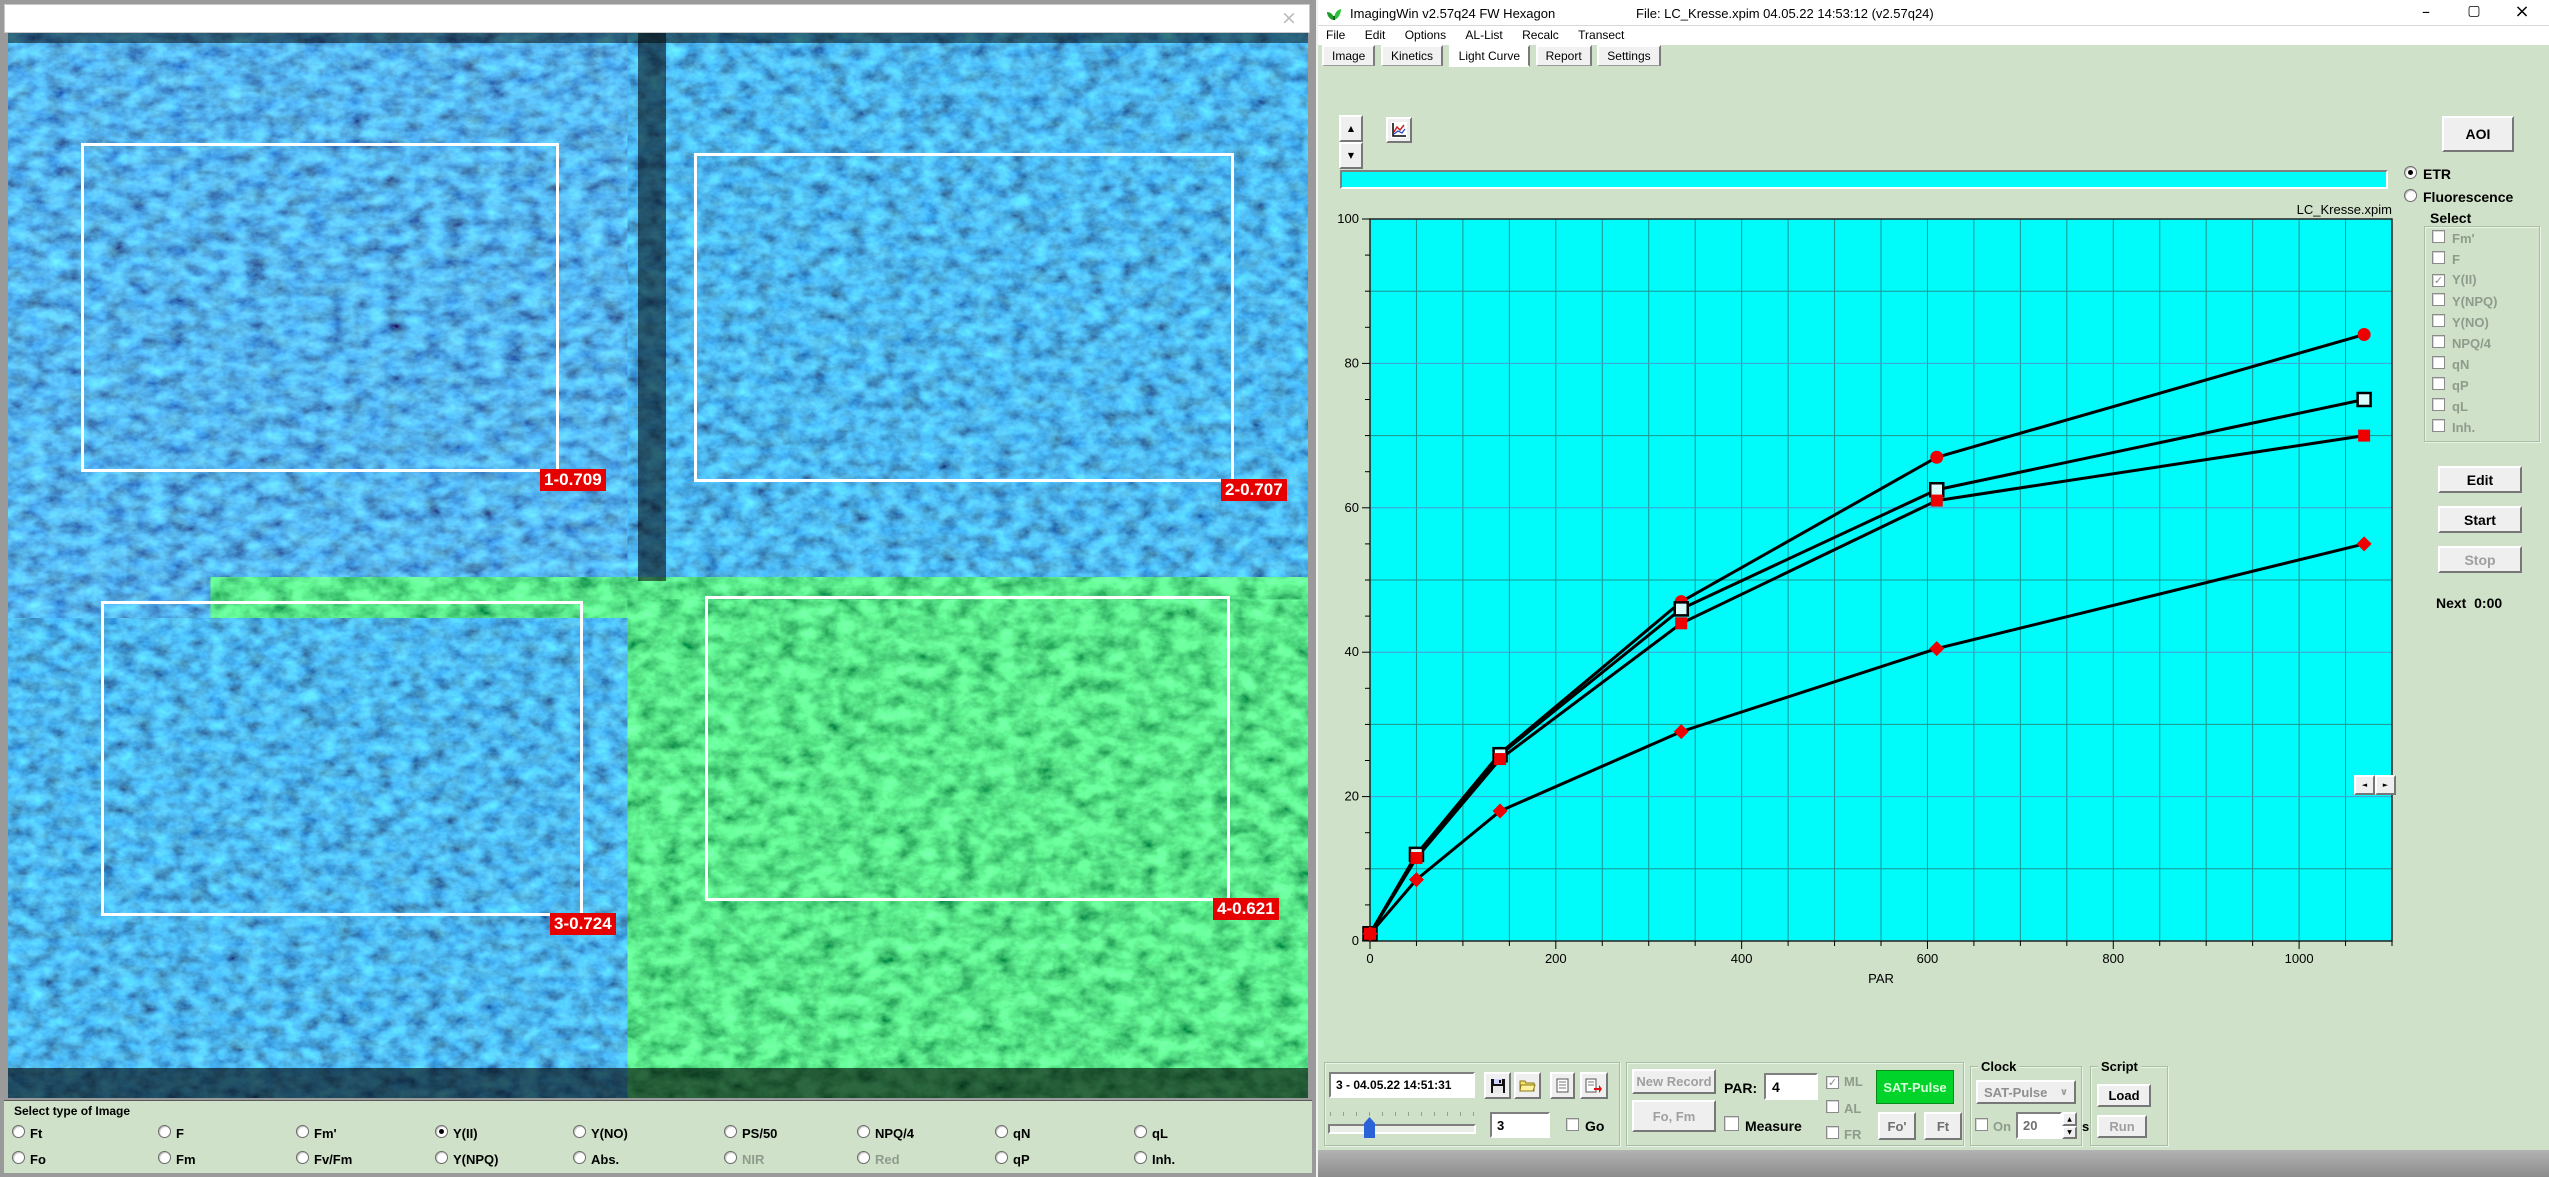 This screenshot has height=1177, width=2549. I want to click on chart-icon, so click(1399, 130).